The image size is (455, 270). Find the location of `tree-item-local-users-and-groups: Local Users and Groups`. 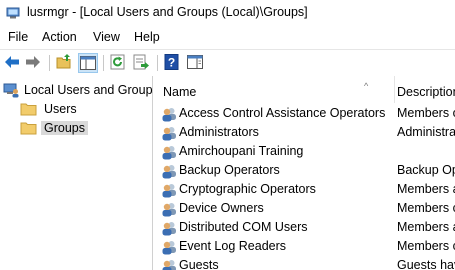

tree-item-local-users-and-groups: Local Users and Groups is located at coordinates (81, 90).